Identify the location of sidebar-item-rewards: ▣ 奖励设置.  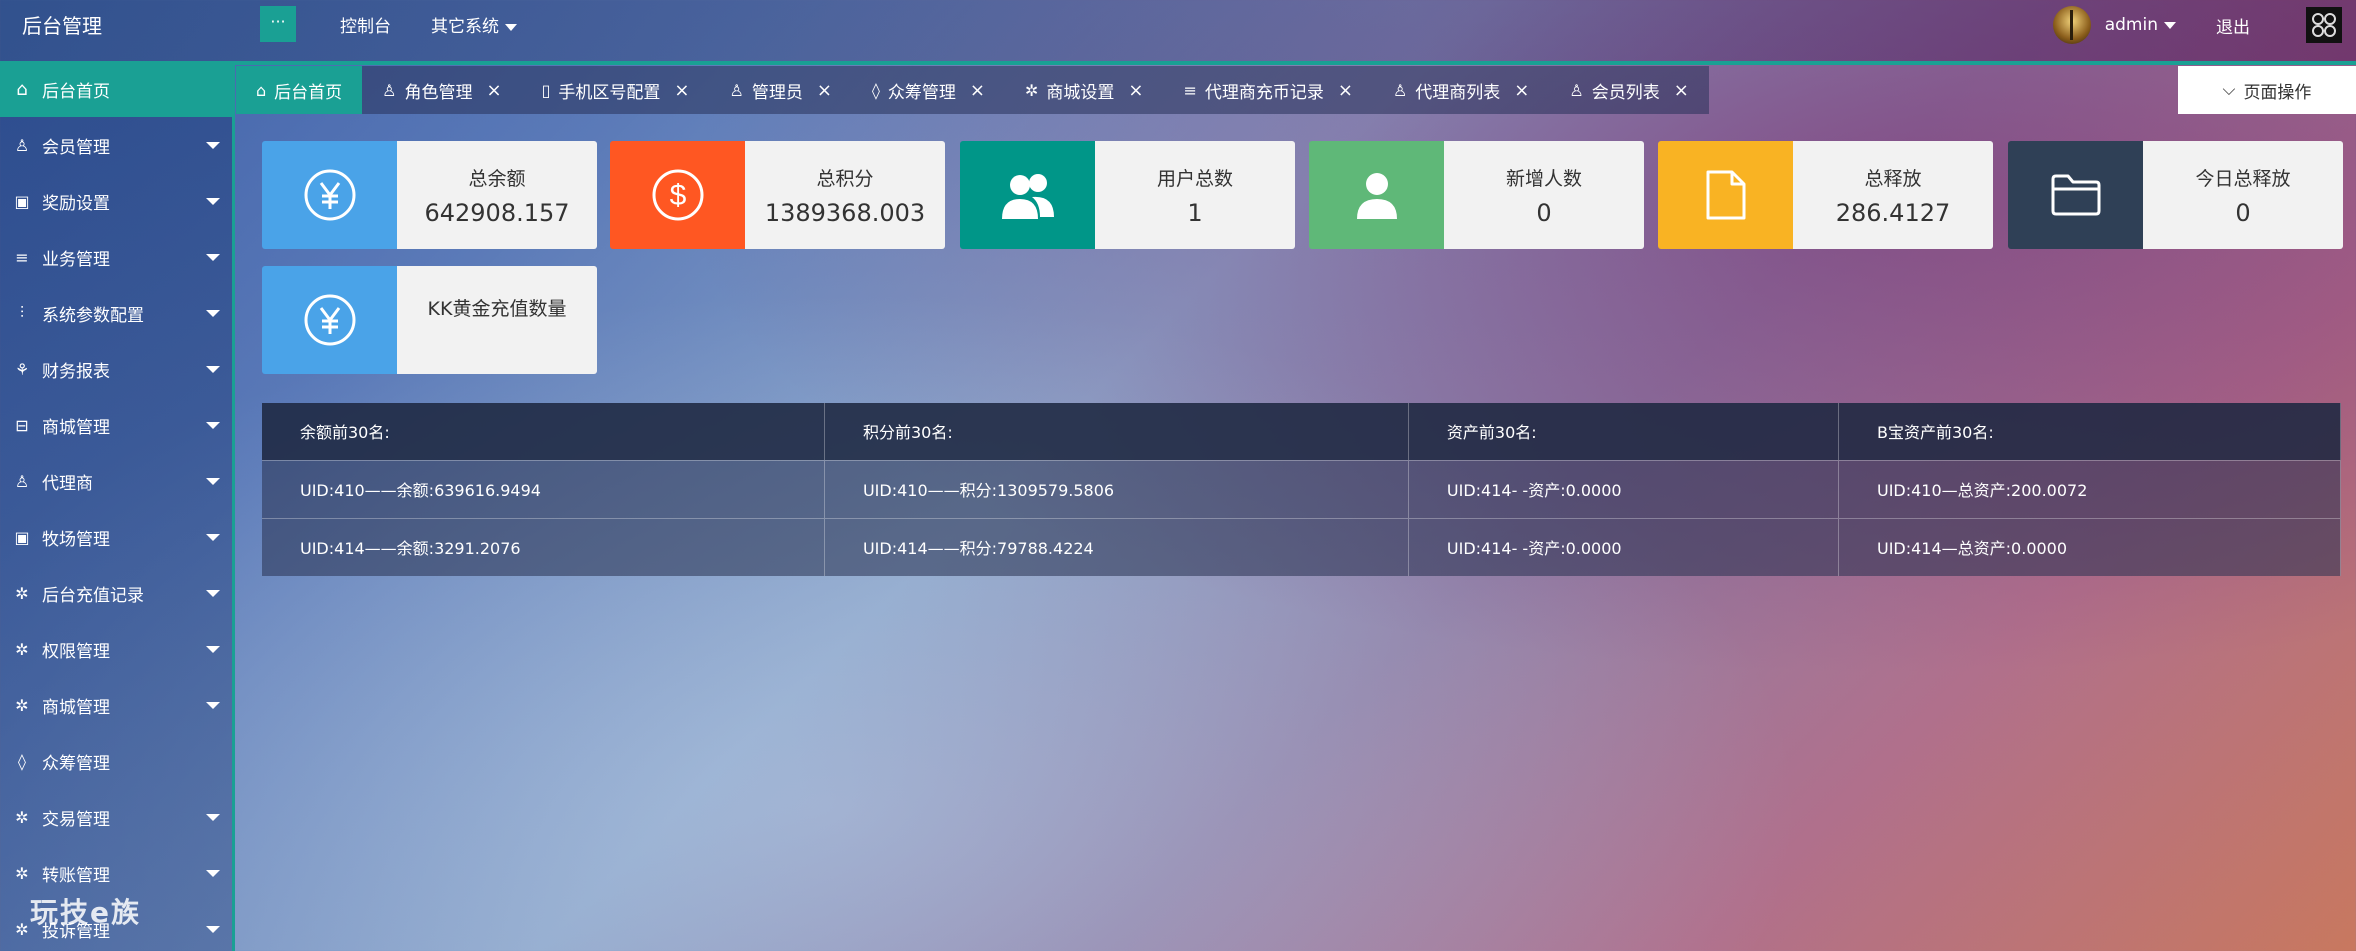
(116, 201).